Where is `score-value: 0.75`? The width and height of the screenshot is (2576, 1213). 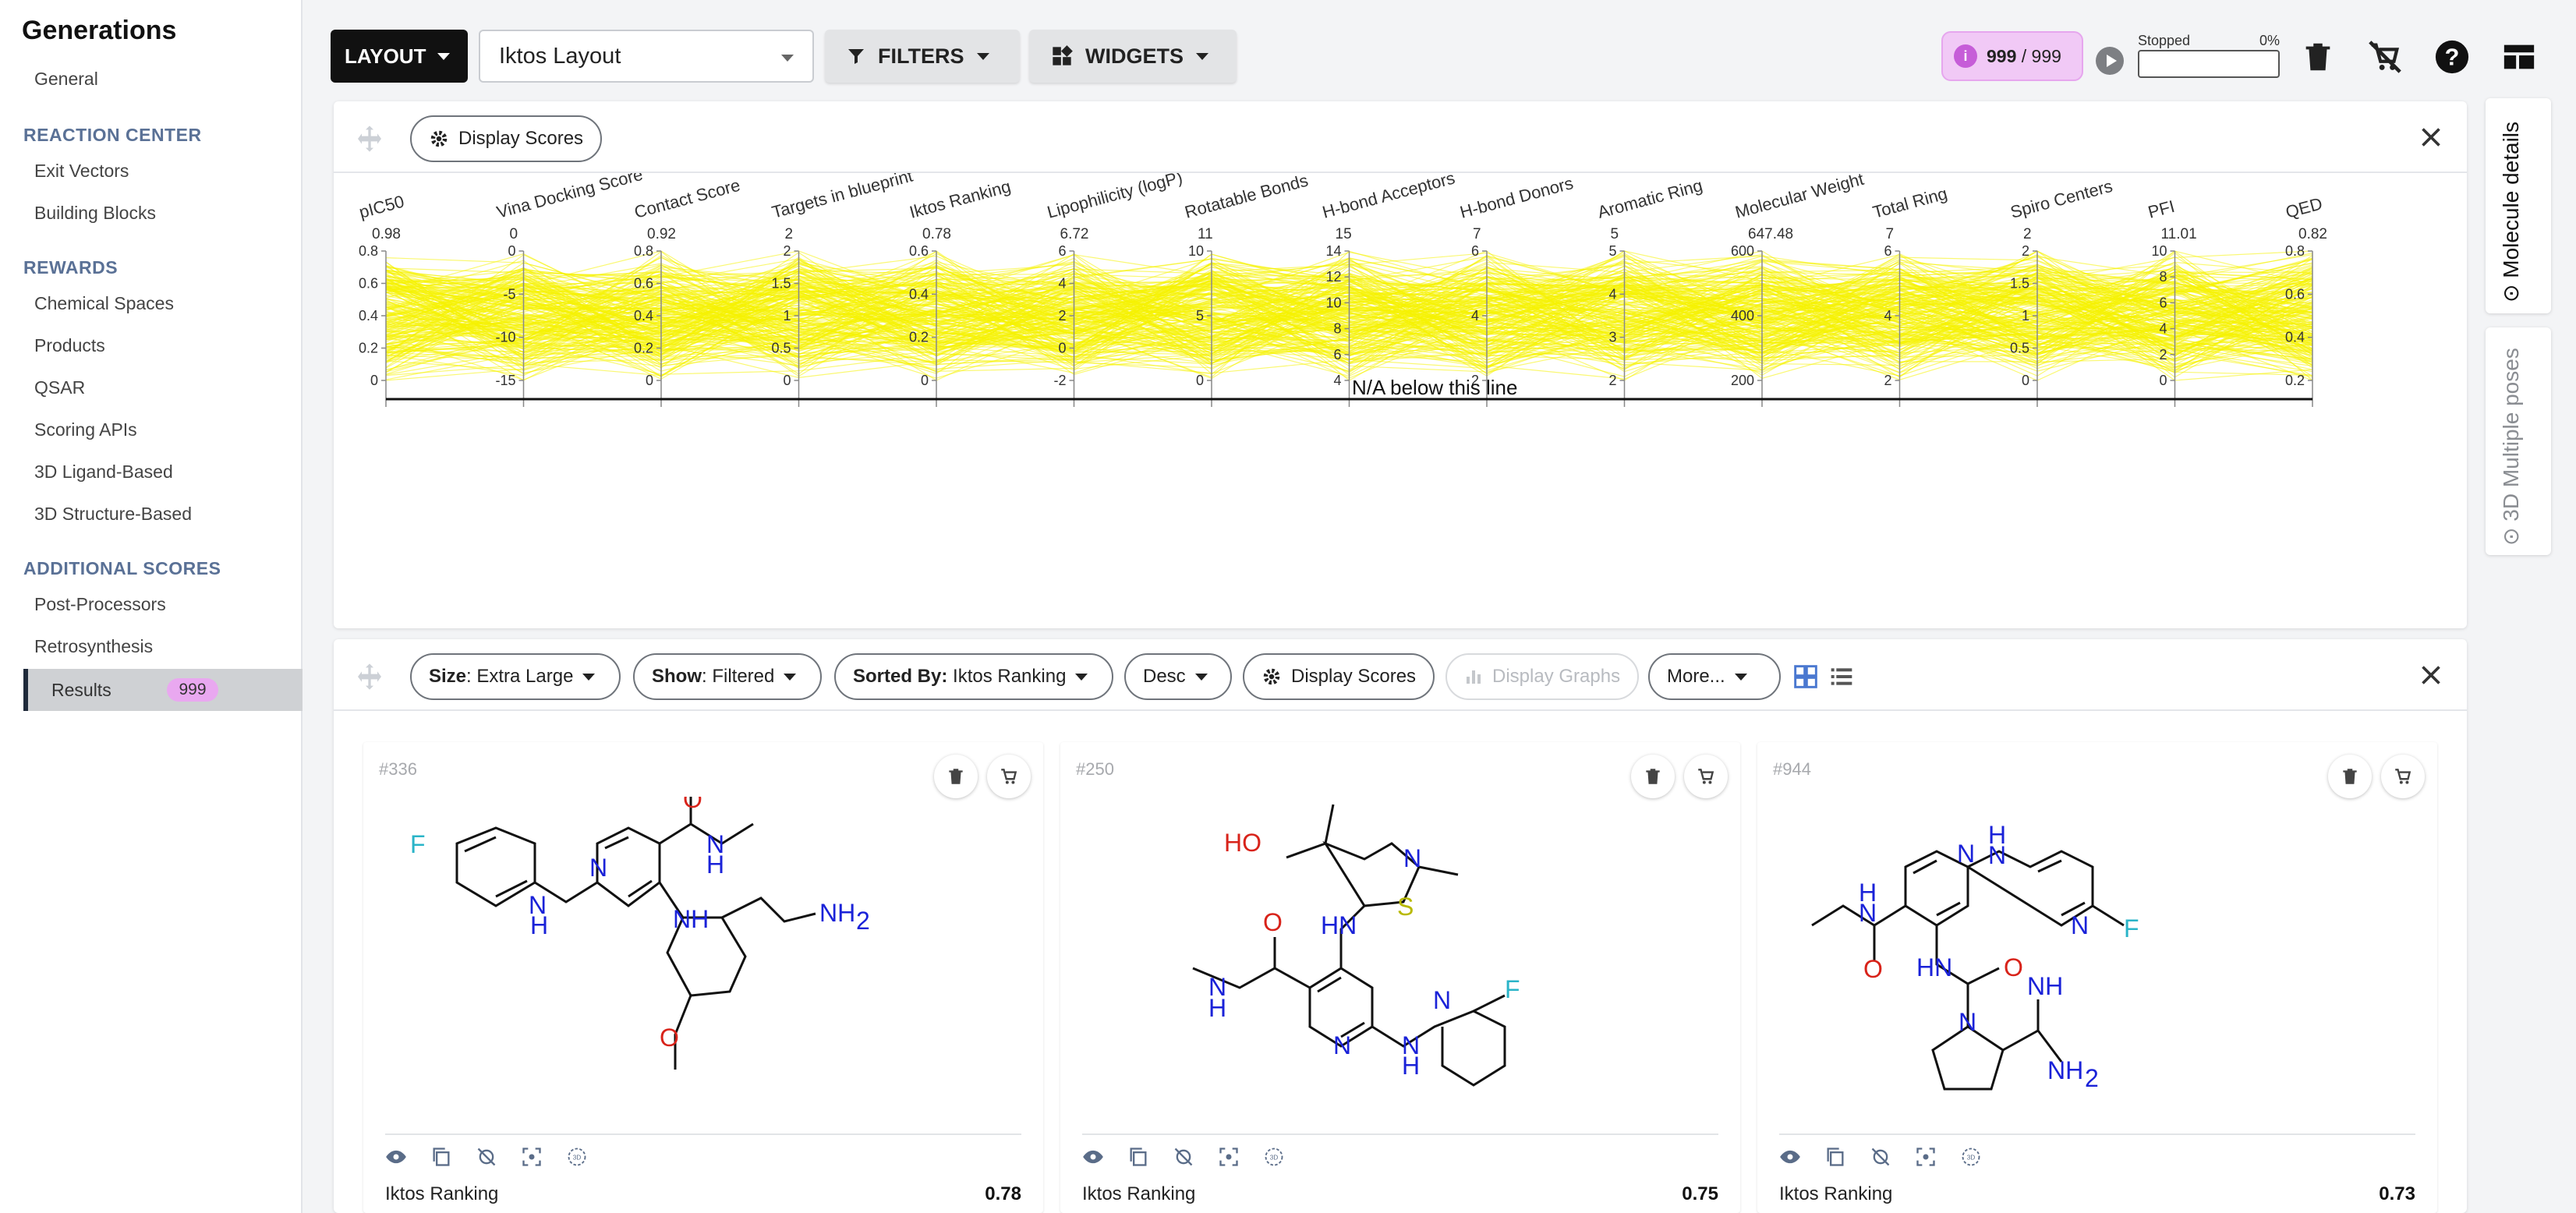
score-value: 0.75 is located at coordinates (1700, 1193).